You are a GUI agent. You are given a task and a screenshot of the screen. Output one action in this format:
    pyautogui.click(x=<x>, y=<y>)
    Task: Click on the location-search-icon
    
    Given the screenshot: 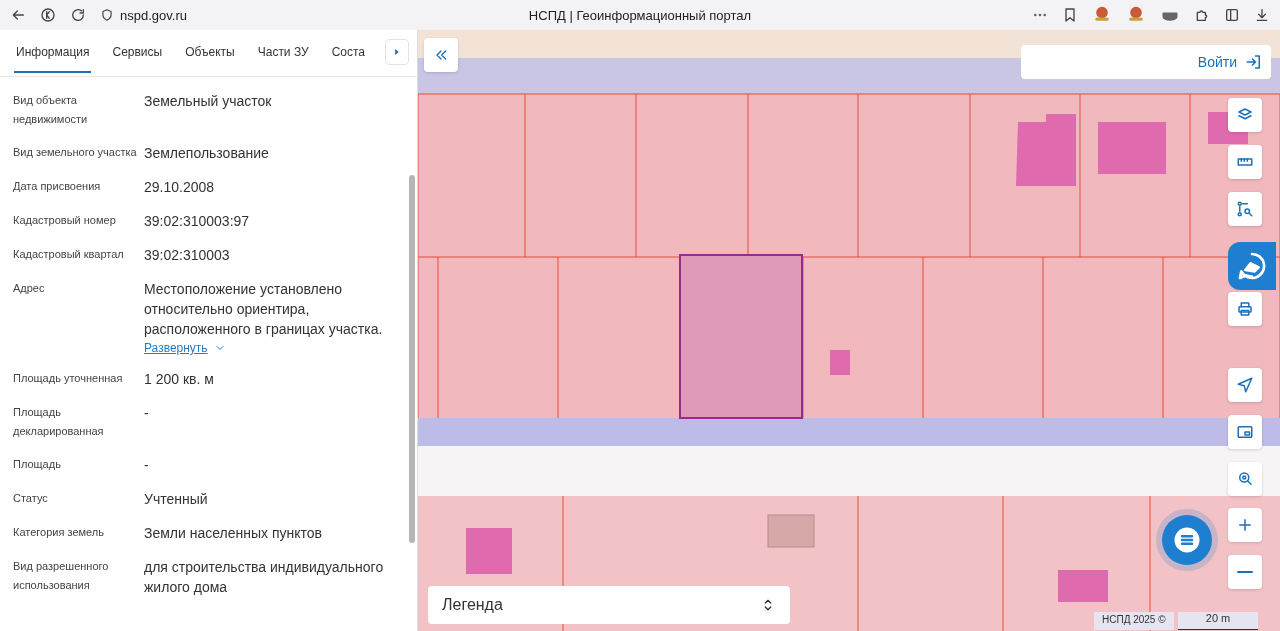 What is the action you would take?
    pyautogui.click(x=1245, y=479)
    